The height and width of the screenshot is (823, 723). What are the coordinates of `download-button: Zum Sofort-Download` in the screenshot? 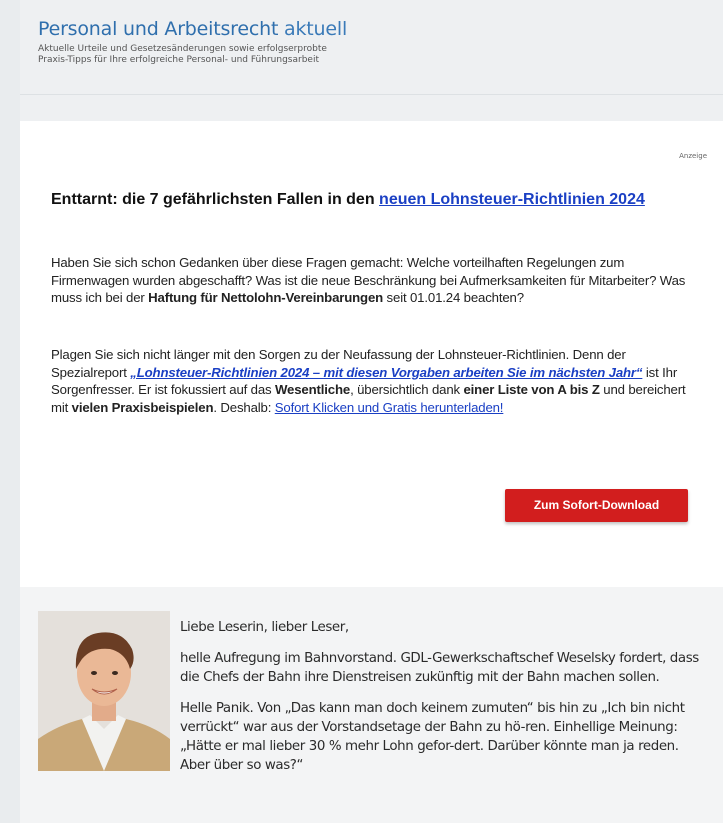 It's located at (596, 505).